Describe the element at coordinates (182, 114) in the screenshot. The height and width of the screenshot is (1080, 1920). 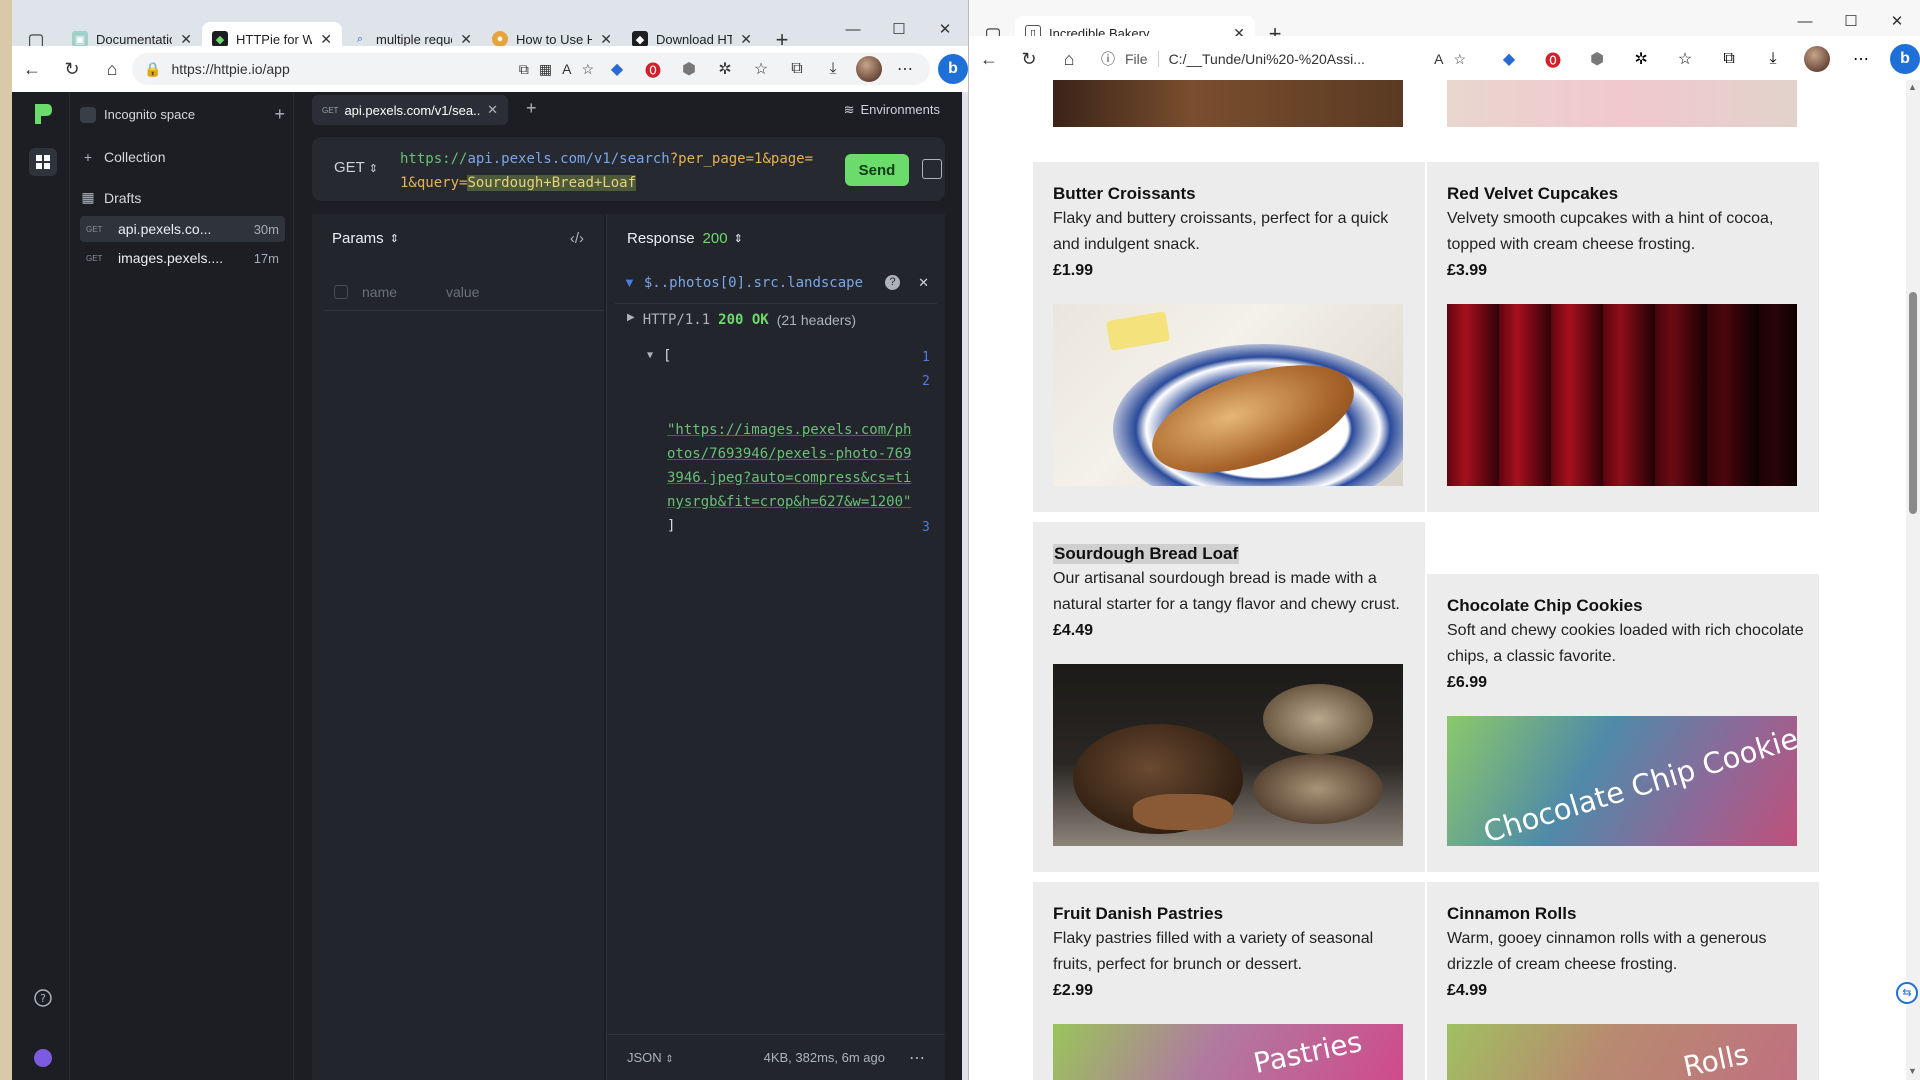
I see `space-selector: Incognito space +` at that location.